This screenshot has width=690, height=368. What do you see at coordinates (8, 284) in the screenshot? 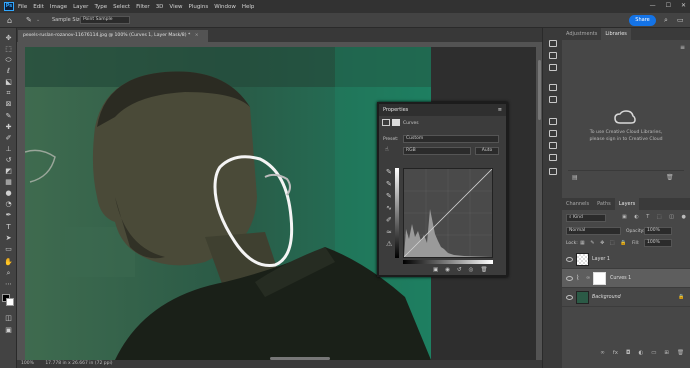
I see `more-tools-icon: ⋯` at bounding box center [8, 284].